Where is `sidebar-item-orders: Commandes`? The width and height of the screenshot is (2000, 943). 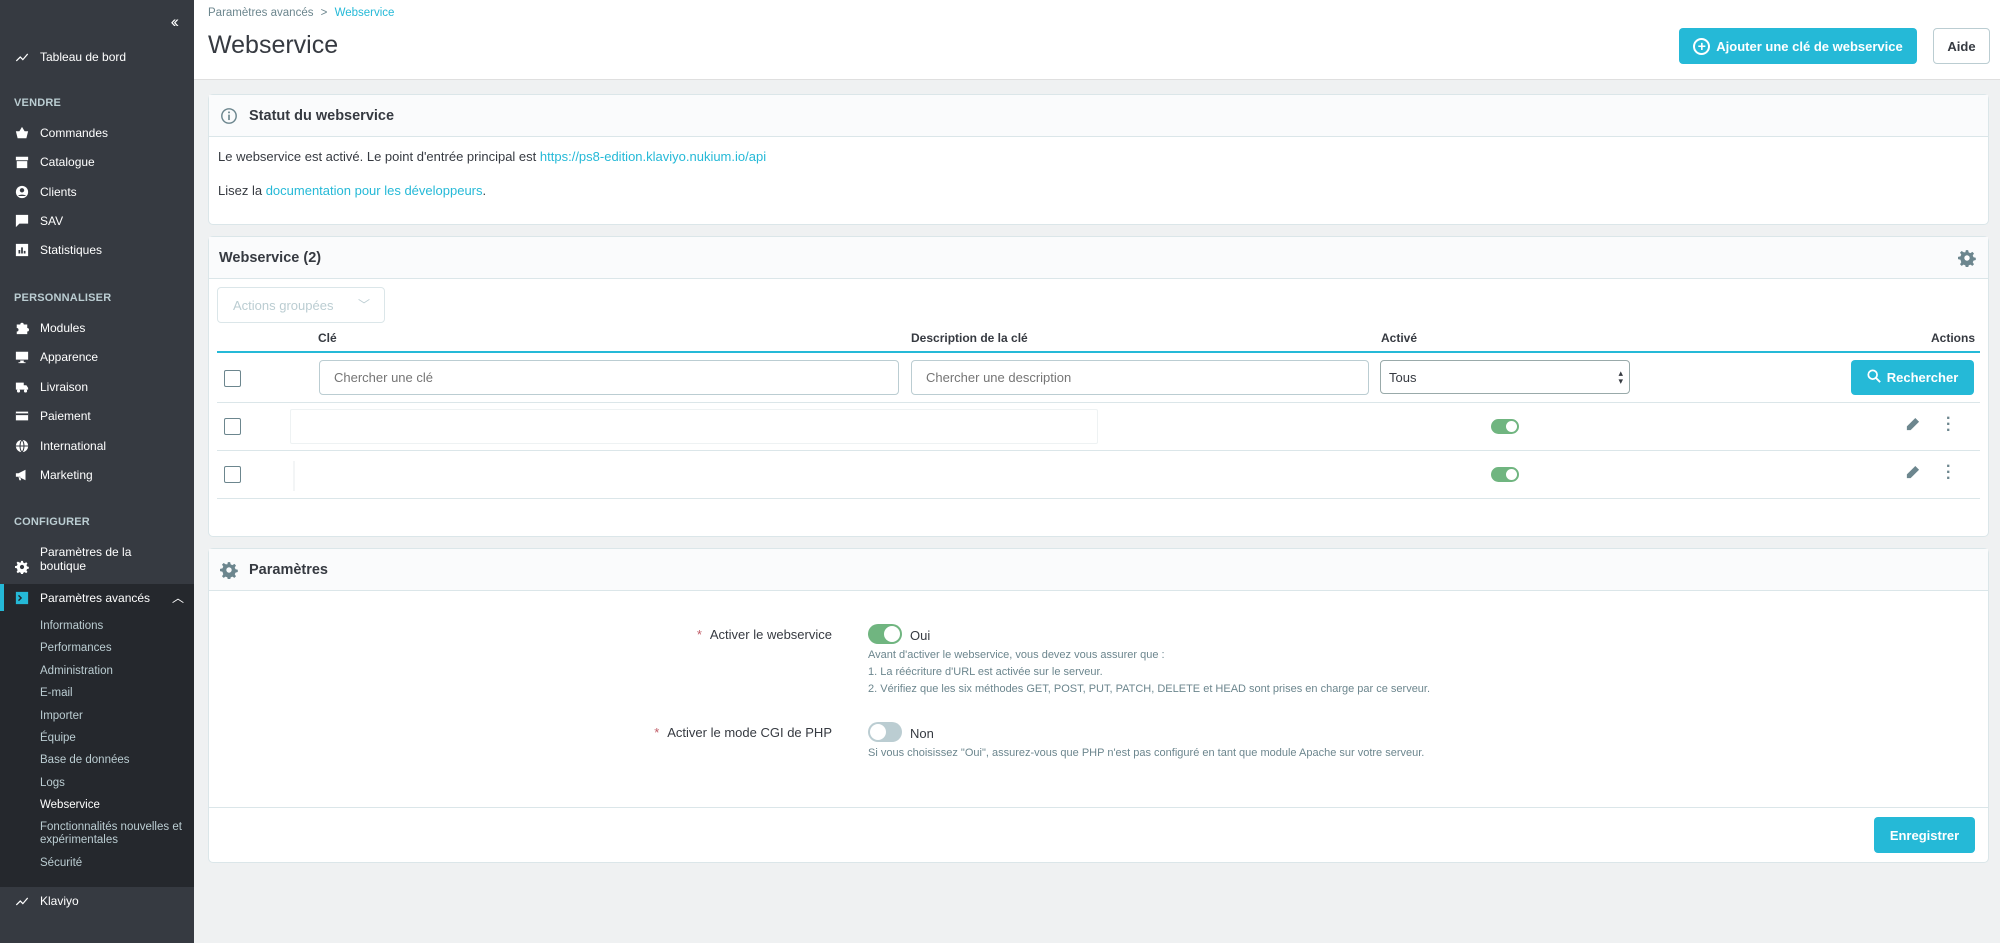 sidebar-item-orders: Commandes is located at coordinates (97, 133).